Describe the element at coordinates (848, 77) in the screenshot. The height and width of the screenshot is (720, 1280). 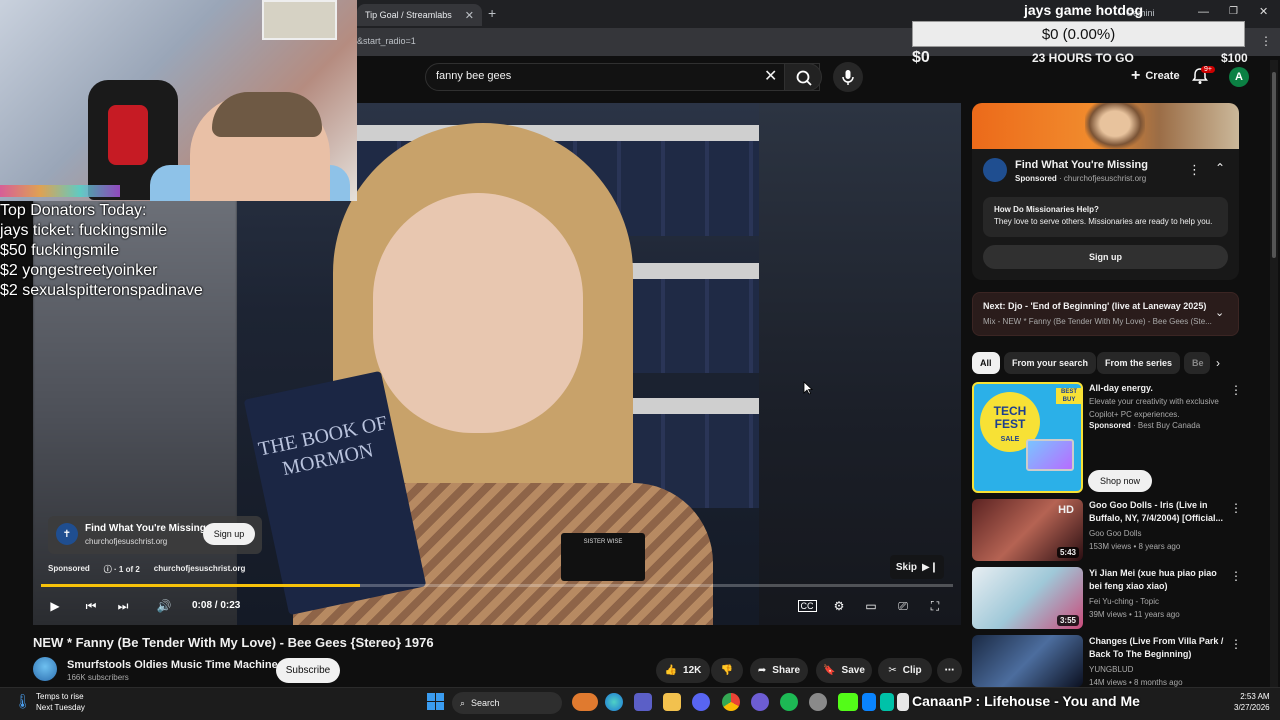
I see `voice-search-button` at that location.